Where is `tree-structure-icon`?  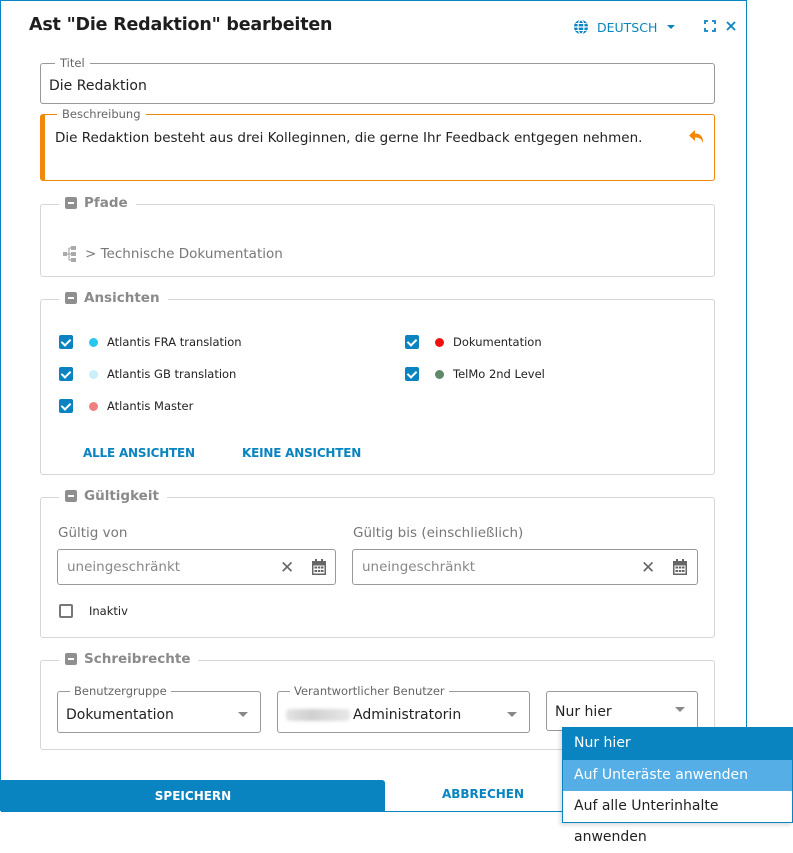
tree-structure-icon is located at coordinates (69, 254).